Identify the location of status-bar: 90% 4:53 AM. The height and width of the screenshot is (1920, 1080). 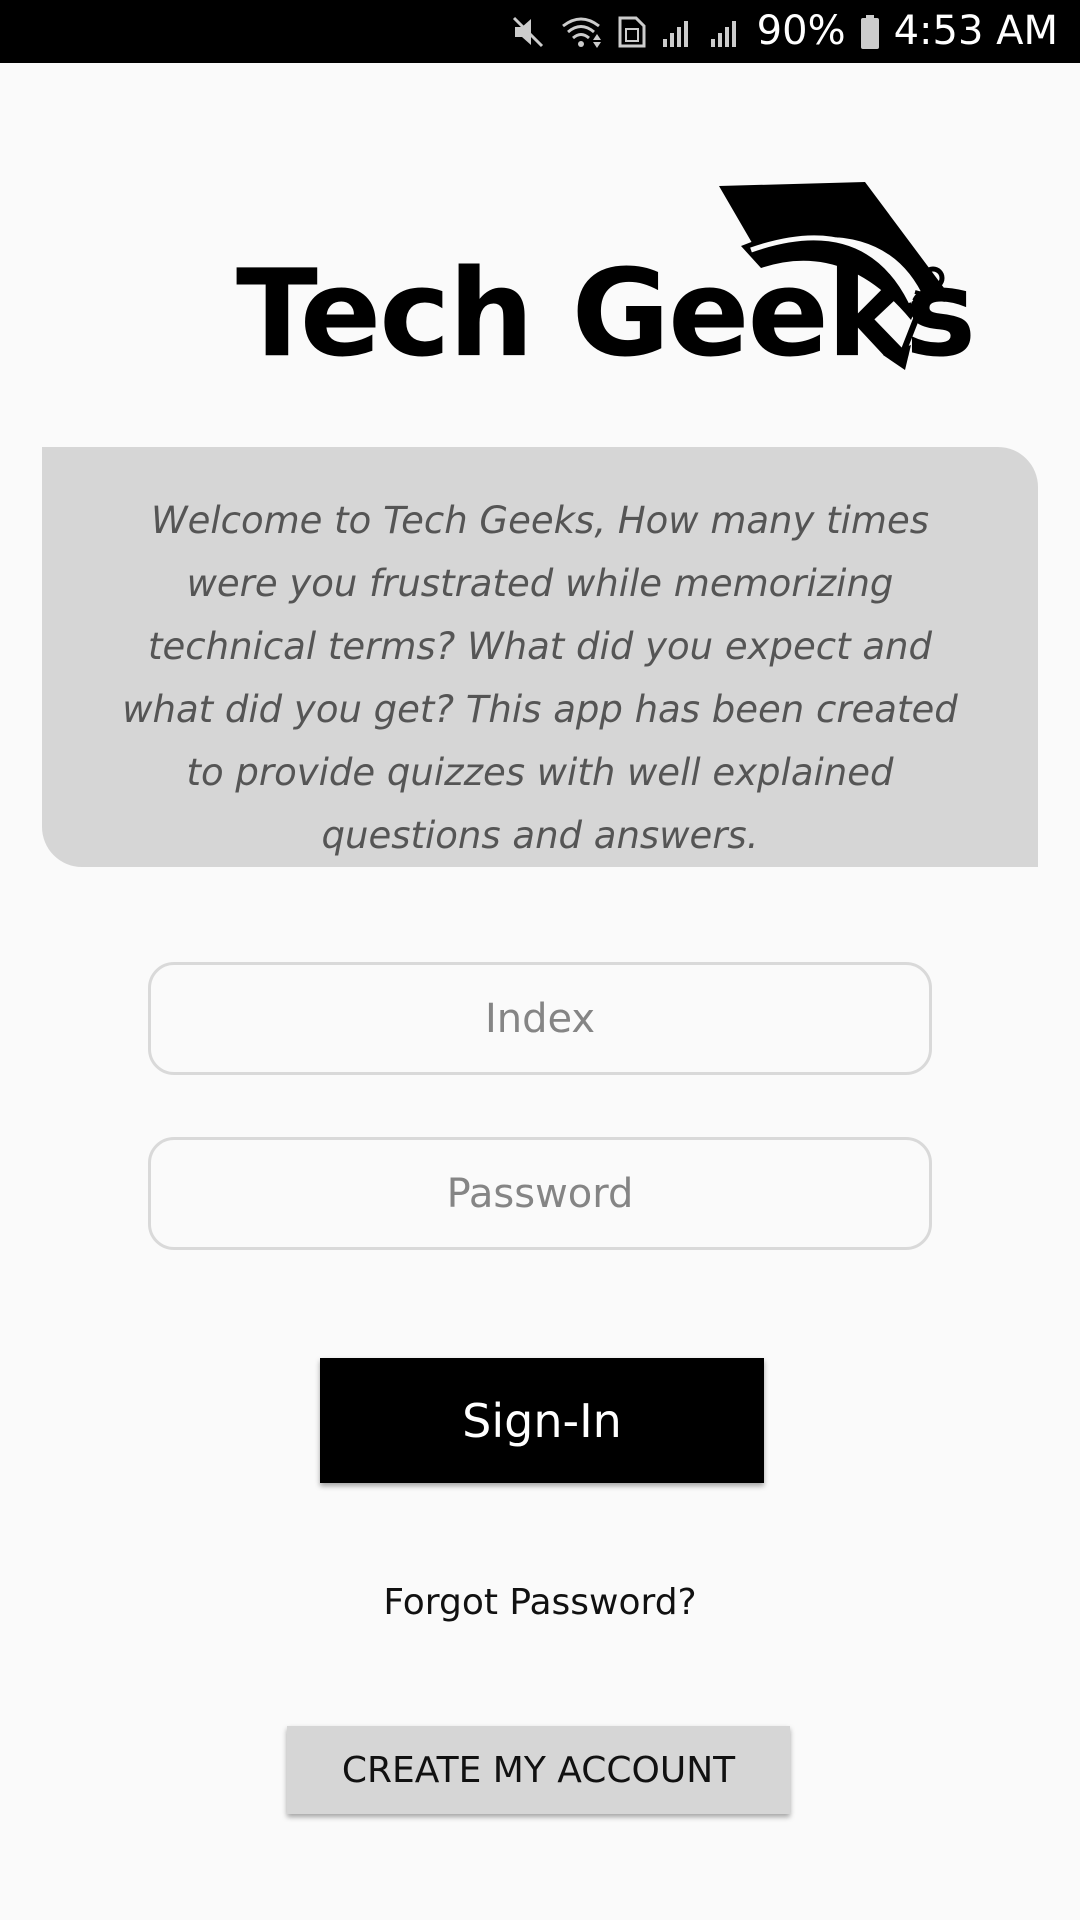
(540, 31).